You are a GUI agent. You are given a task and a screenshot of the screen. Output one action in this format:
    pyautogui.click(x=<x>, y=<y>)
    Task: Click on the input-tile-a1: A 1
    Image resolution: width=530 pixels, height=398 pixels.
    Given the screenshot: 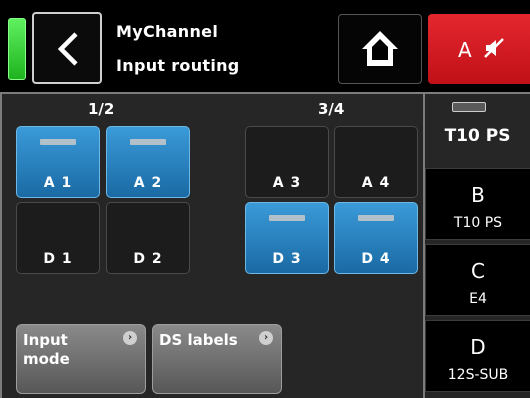 What is the action you would take?
    pyautogui.click(x=58, y=162)
    